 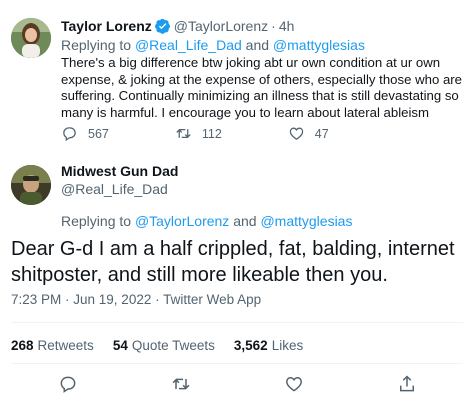 What do you see at coordinates (308, 133) in the screenshot?
I see `like-button: 47` at bounding box center [308, 133].